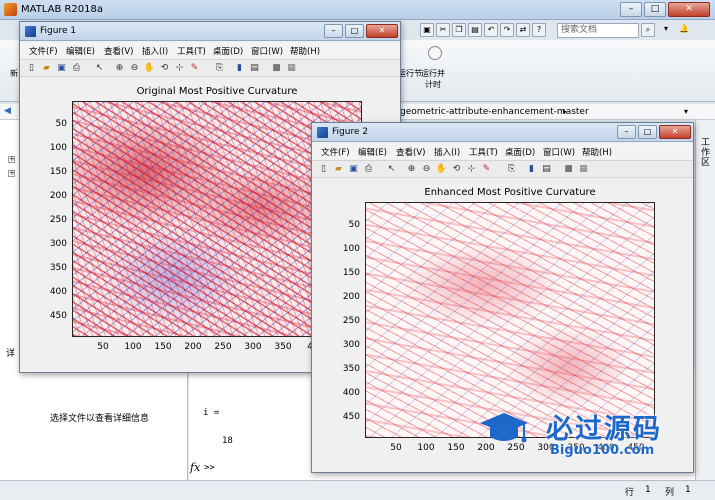 The image size is (715, 500). Describe the element at coordinates (433, 79) in the screenshot. I see `run-and-time-button: 运行并 计时` at that location.